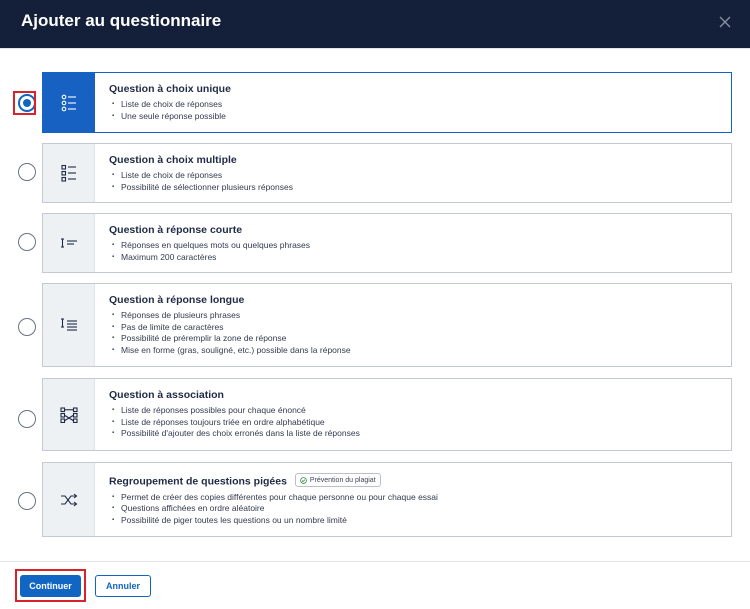  Describe the element at coordinates (27, 419) in the screenshot. I see `radio-matching` at that location.